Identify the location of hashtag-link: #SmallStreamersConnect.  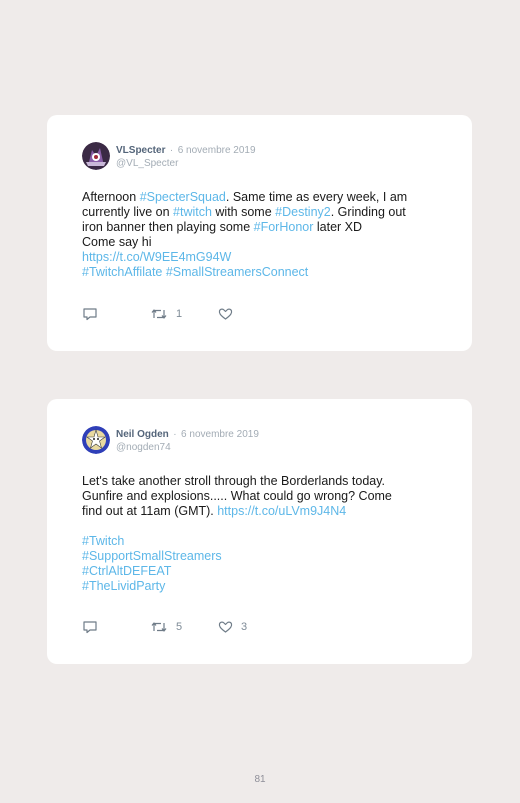
(237, 272).